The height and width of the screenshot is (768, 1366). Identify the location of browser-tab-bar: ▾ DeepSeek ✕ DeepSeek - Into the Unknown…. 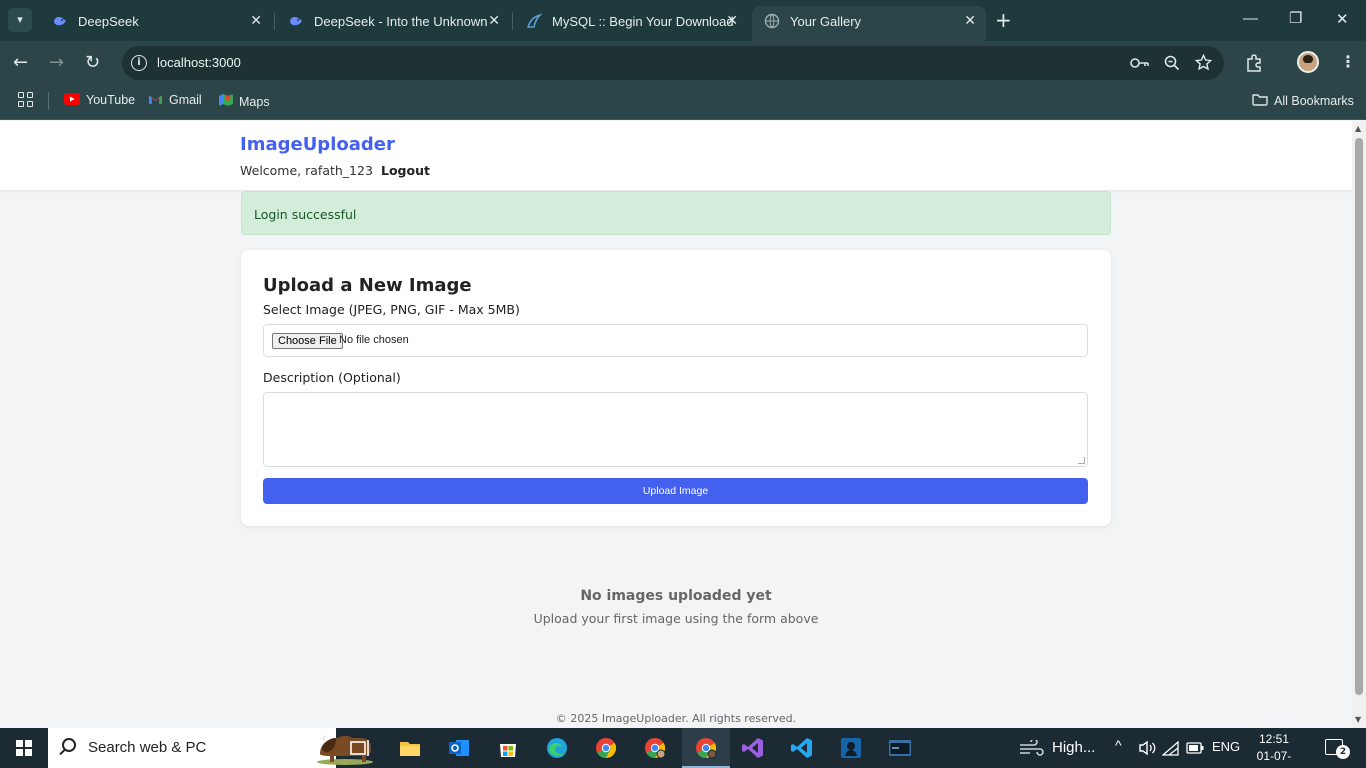
(683, 20).